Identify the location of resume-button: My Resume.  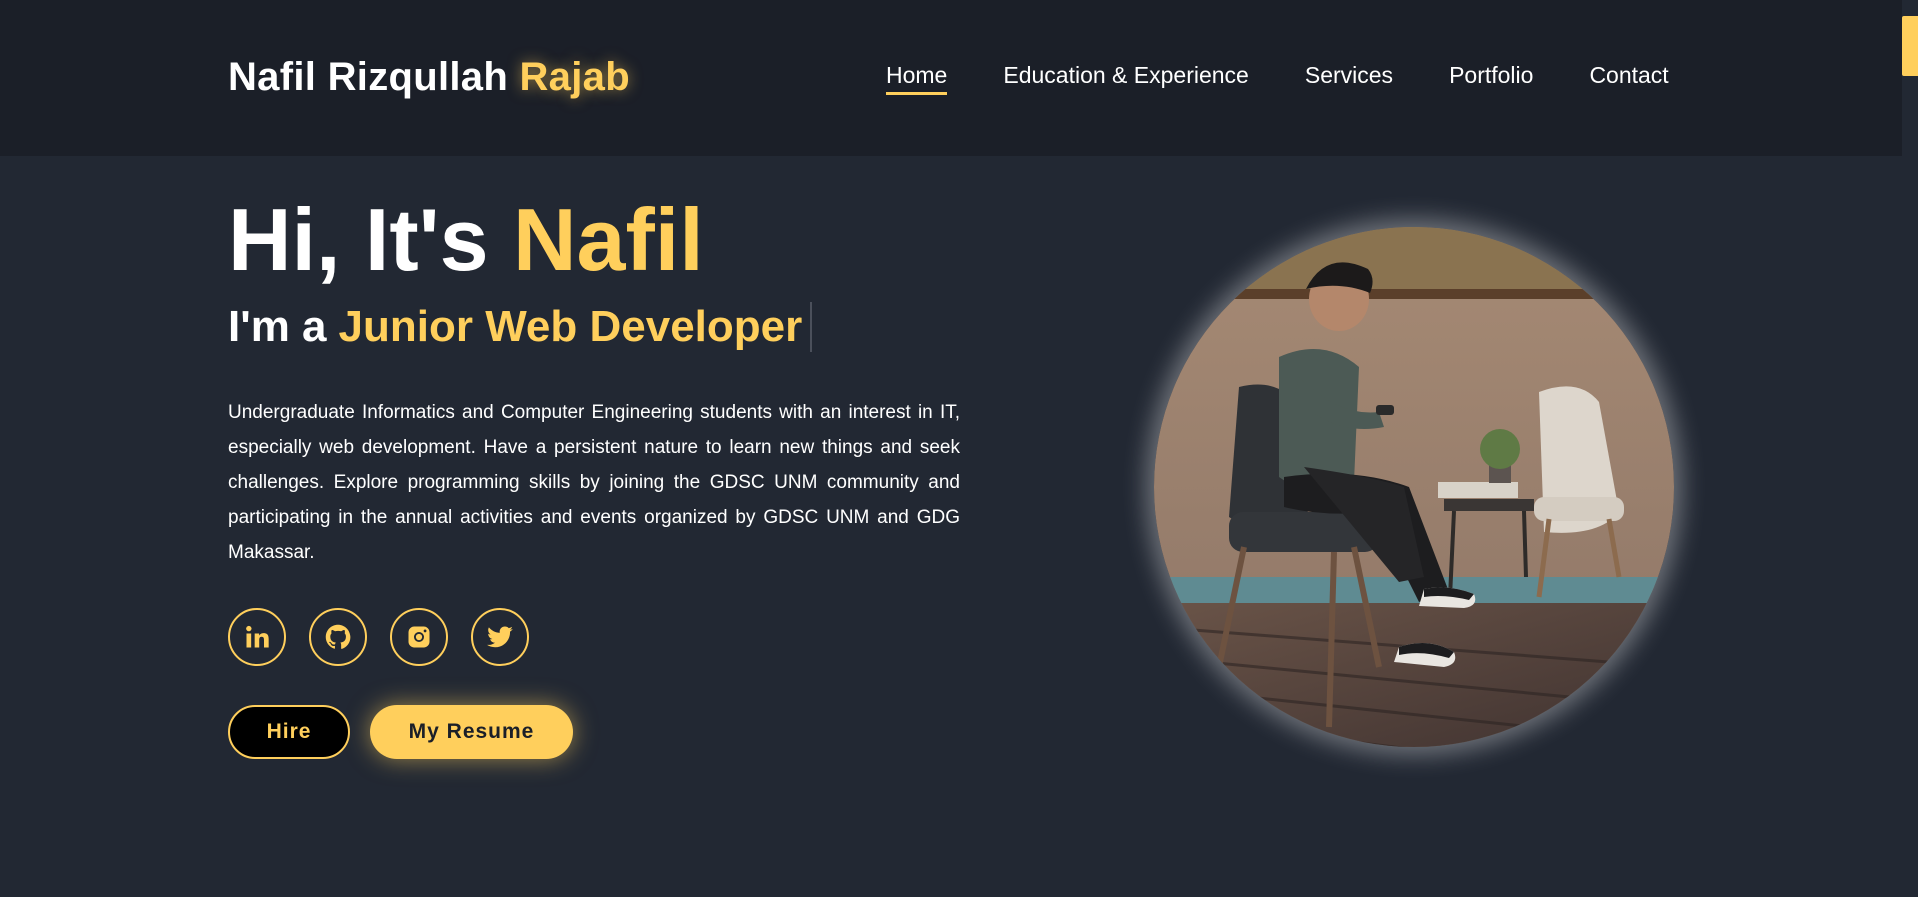
(471, 732).